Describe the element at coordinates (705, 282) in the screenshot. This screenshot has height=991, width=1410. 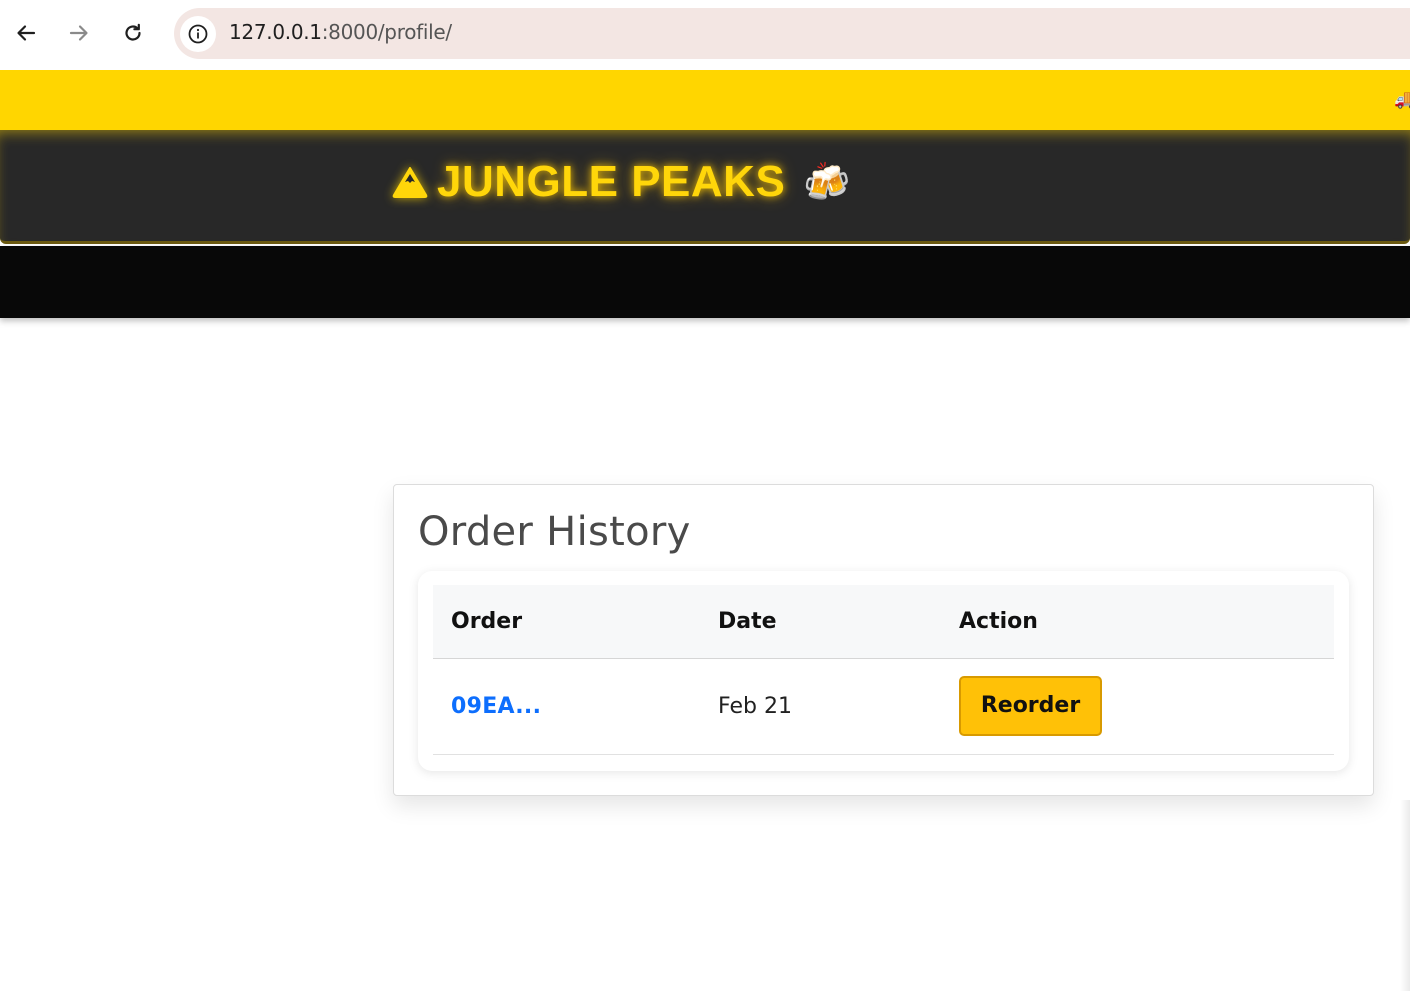
I see `main-navigation` at that location.